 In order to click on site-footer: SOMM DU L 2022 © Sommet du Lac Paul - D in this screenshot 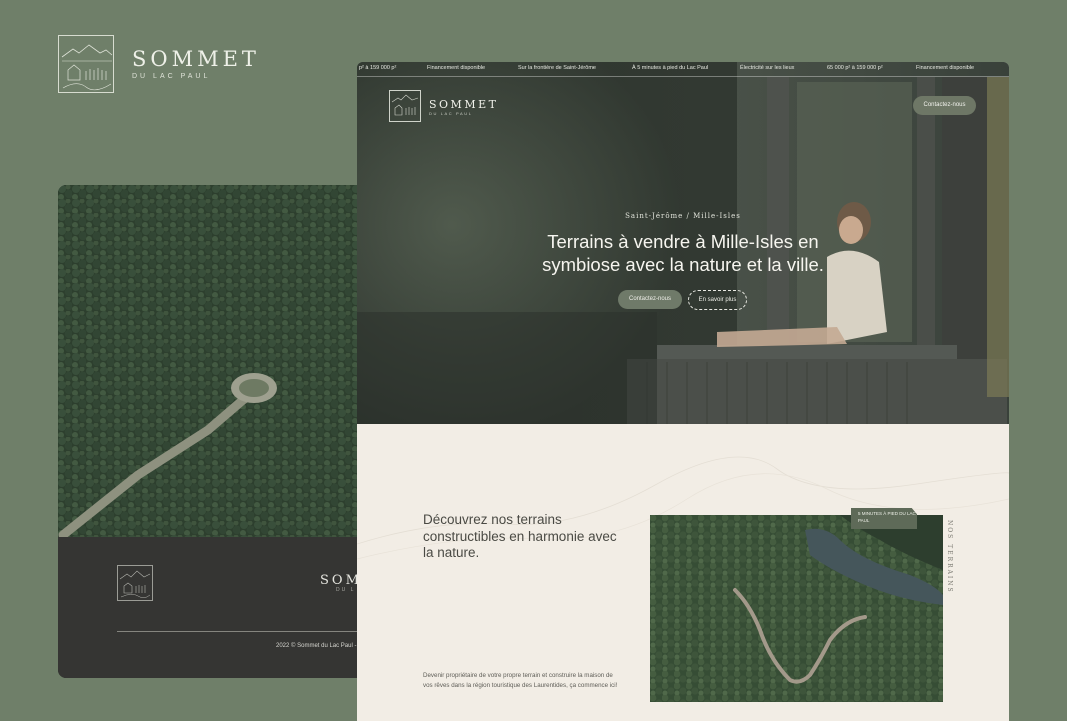, I will do `click(218, 607)`.